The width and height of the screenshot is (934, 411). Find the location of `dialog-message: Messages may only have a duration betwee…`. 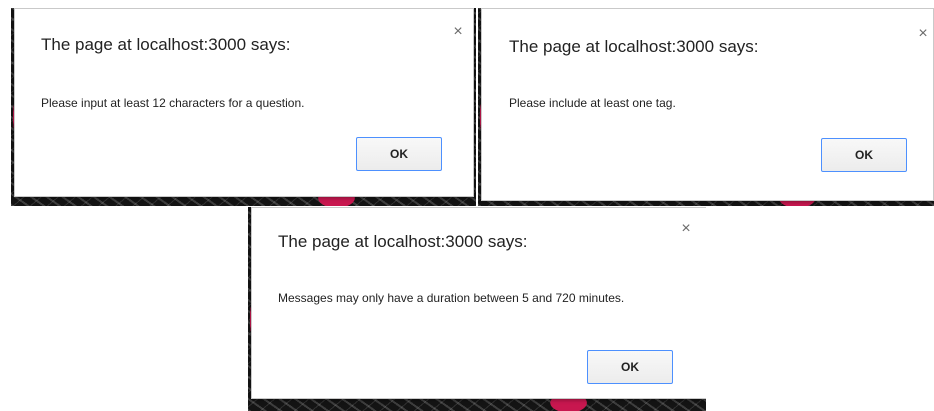

dialog-message: Messages may only have a duration betwee… is located at coordinates (451, 298).